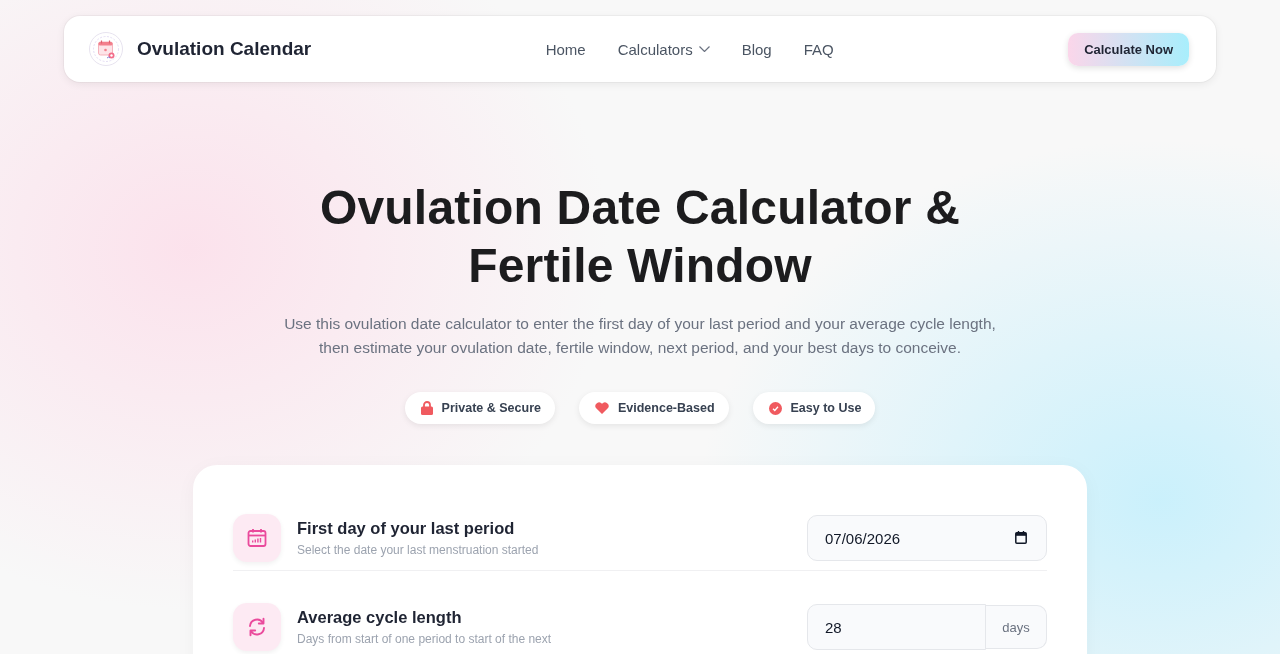 Image resolution: width=1280 pixels, height=654 pixels. I want to click on calendar-picker-icon, so click(1021, 537).